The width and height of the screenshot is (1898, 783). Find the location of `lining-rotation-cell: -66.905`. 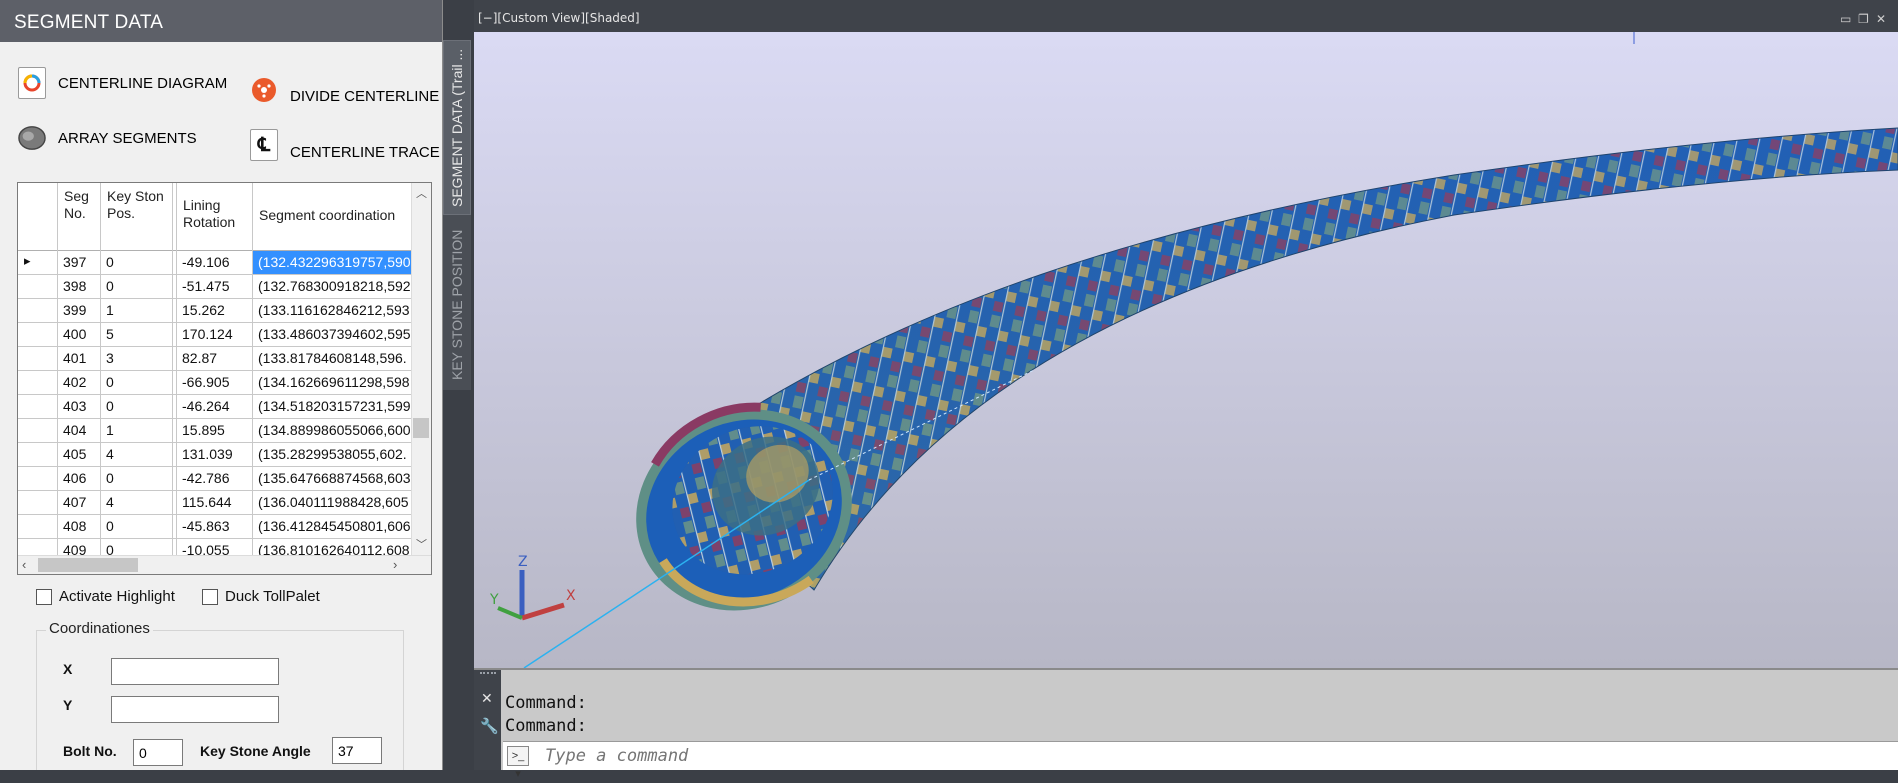

lining-rotation-cell: -66.905 is located at coordinates (215, 383).